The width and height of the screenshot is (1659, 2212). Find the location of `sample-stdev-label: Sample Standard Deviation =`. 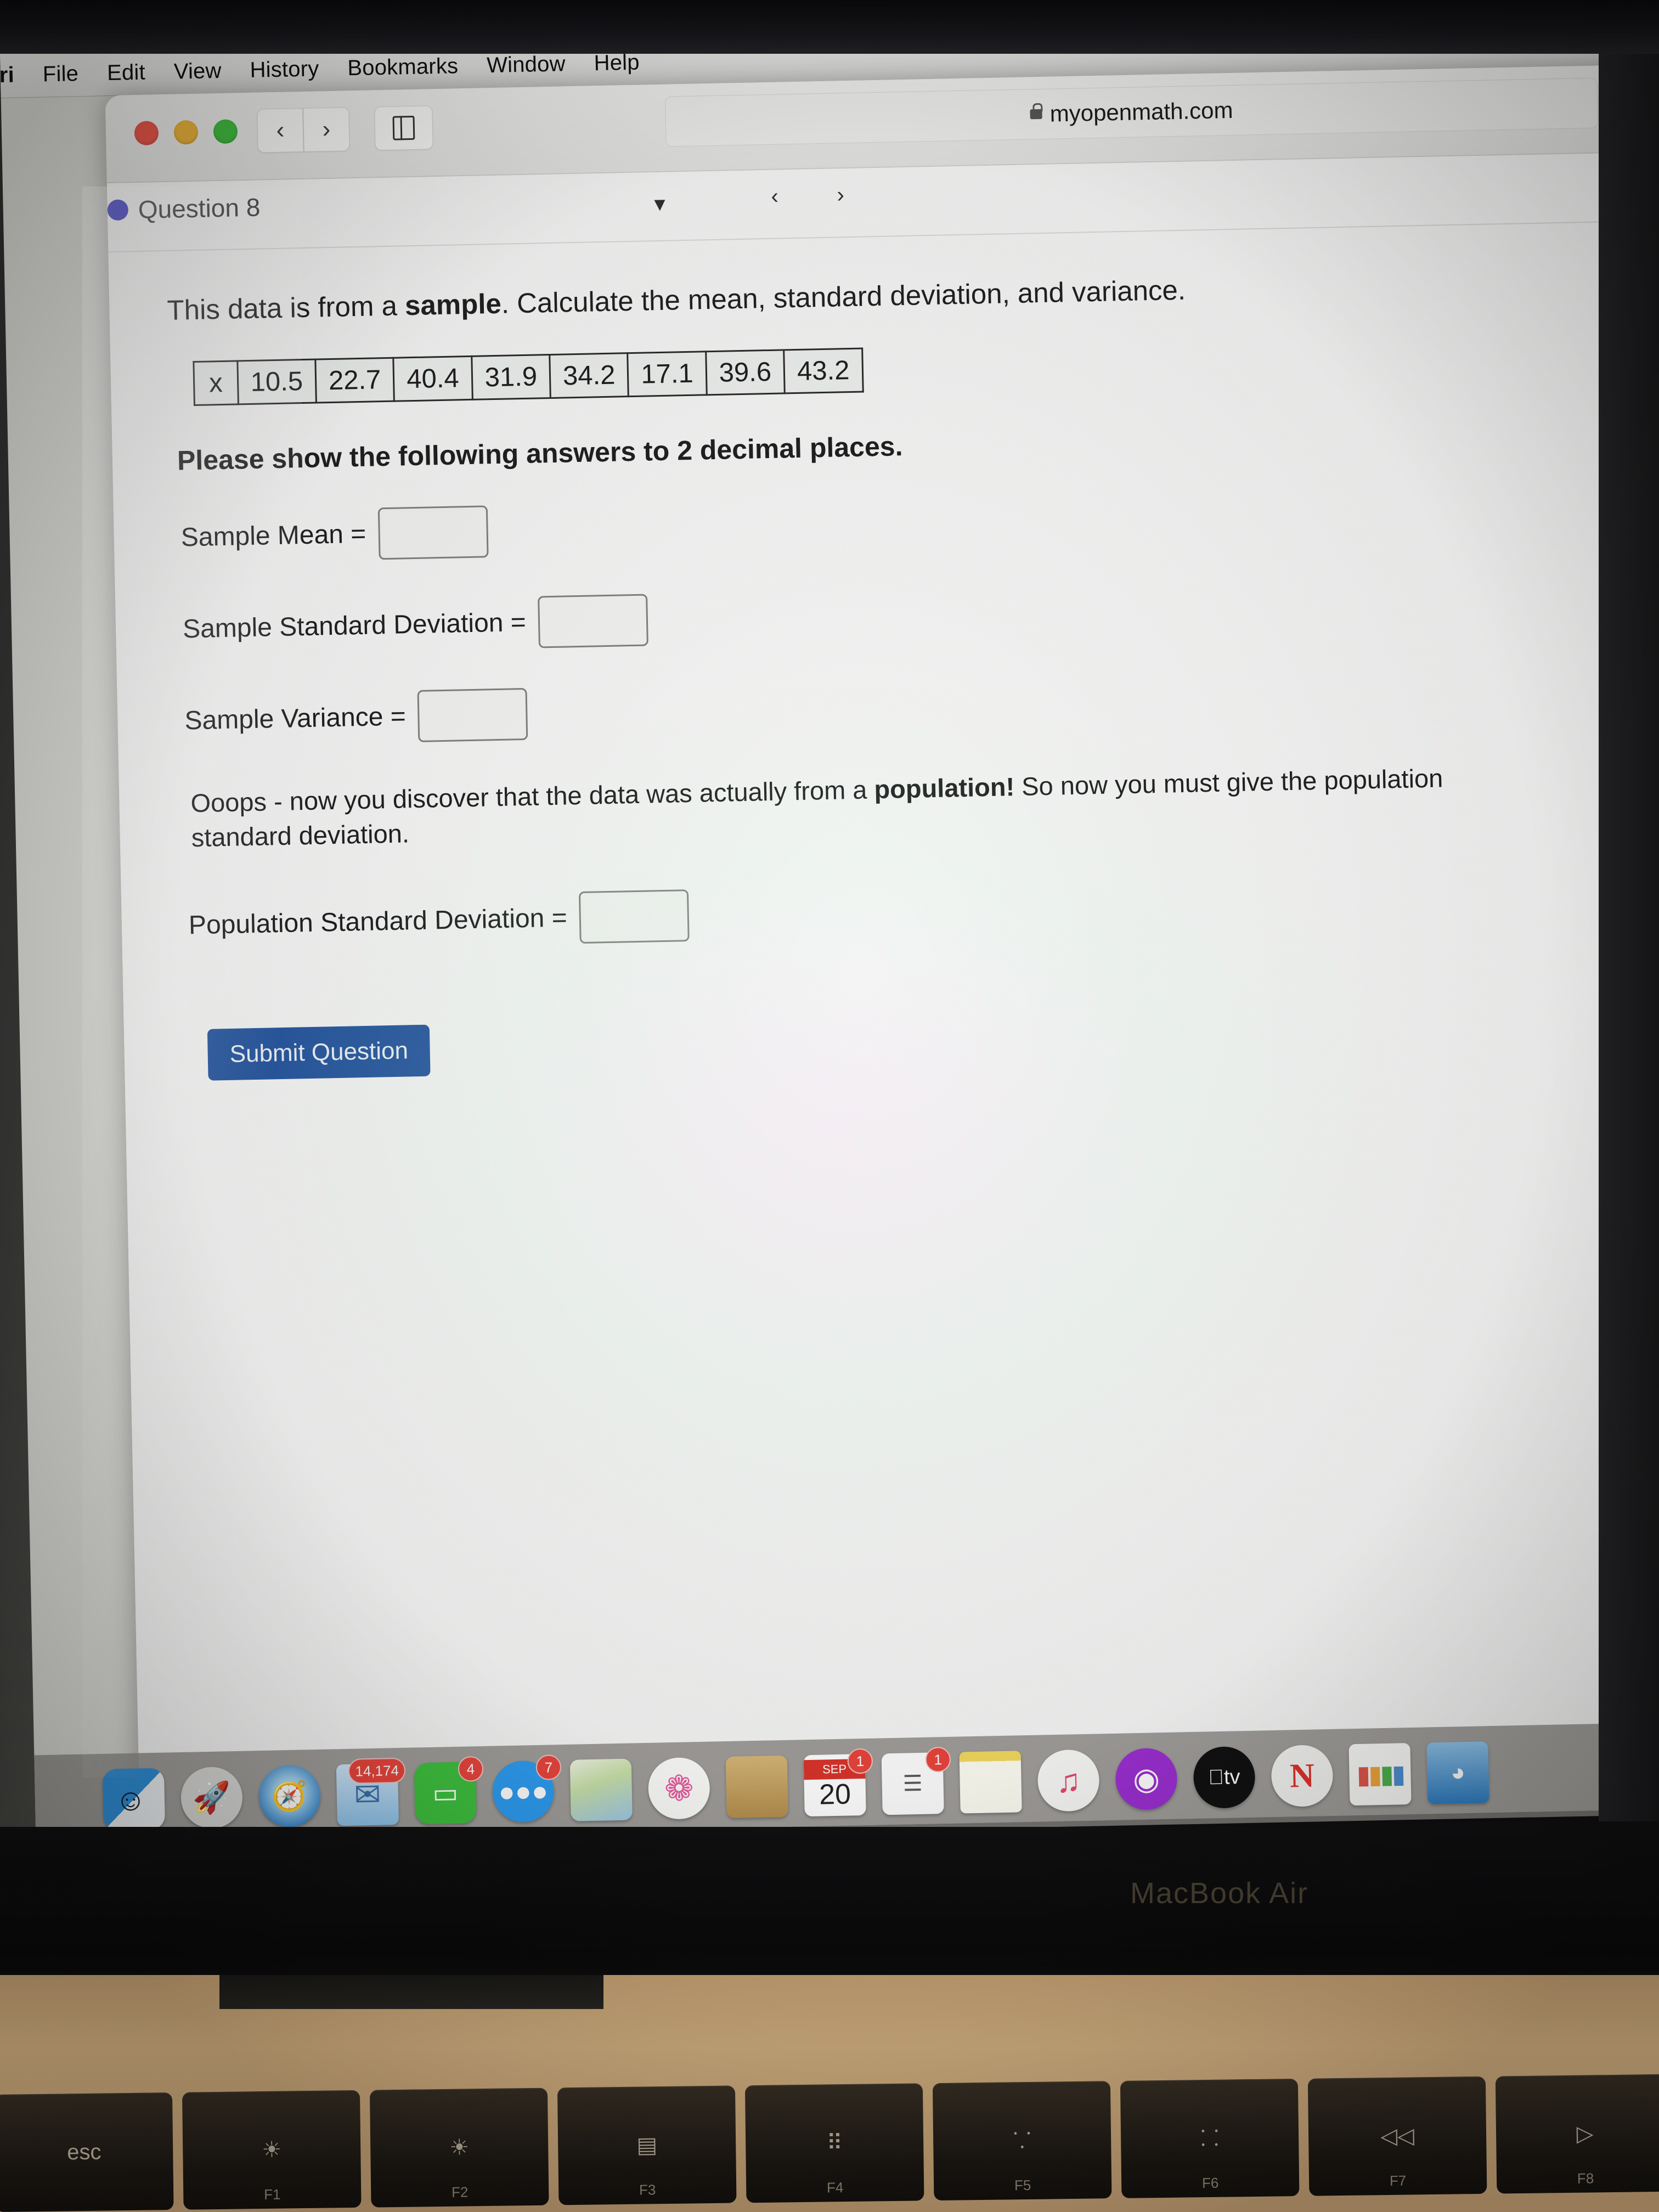

sample-stdev-label: Sample Standard Deviation = is located at coordinates (355, 626).